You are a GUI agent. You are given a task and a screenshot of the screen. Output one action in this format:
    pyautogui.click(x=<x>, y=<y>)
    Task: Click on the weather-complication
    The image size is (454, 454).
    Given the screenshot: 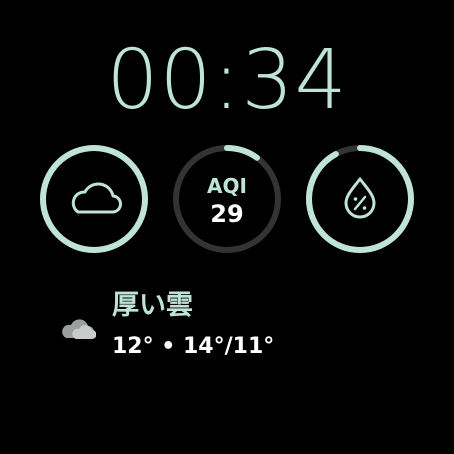 What is the action you would take?
    pyautogui.click(x=94, y=199)
    